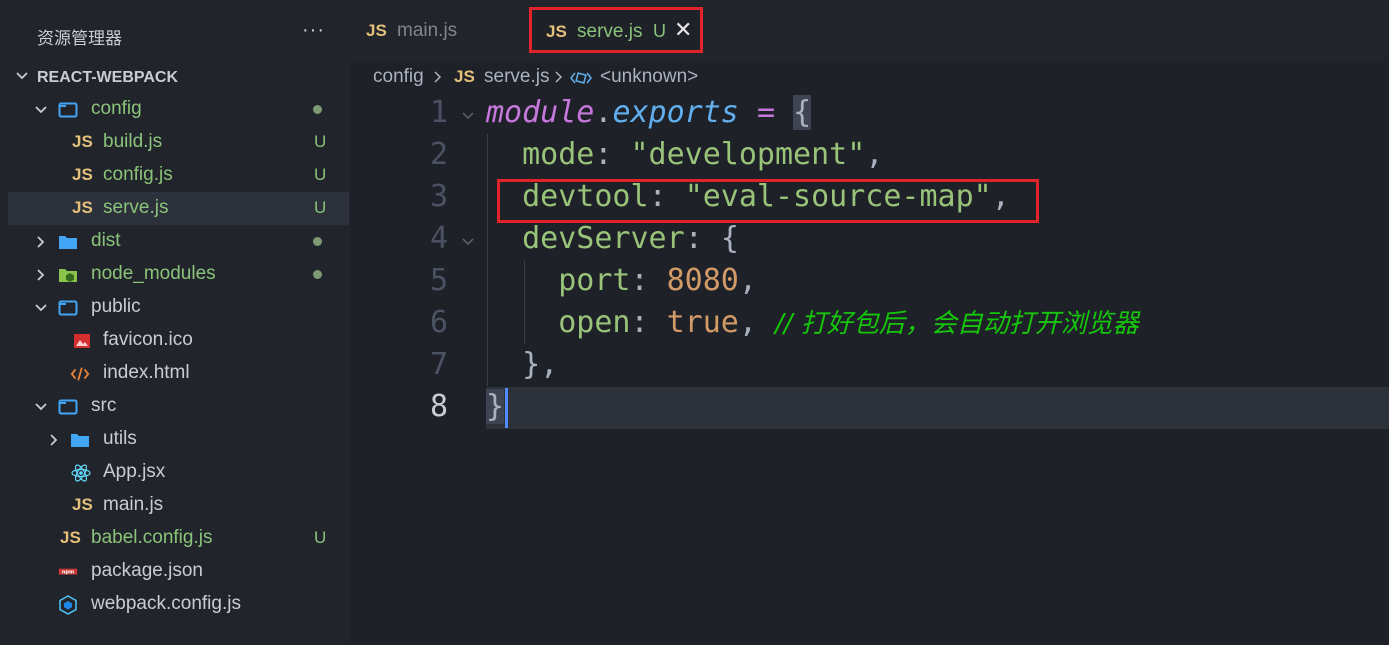  I want to click on explorer-title: 资源管理器, so click(79, 38).